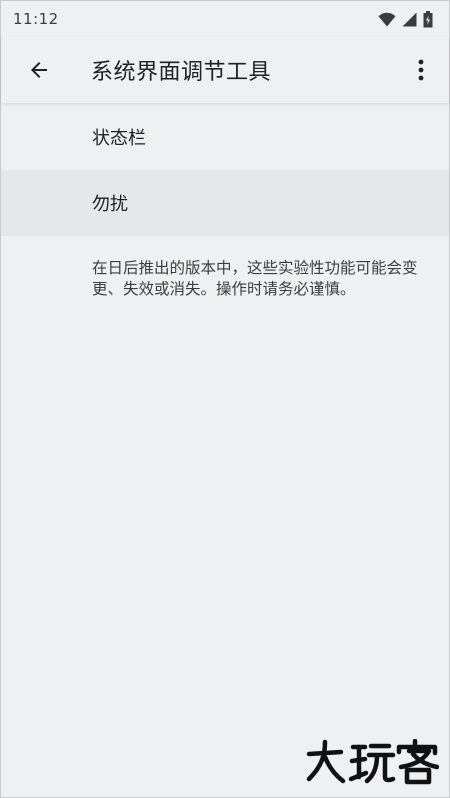  I want to click on overflow-menu-button, so click(421, 70).